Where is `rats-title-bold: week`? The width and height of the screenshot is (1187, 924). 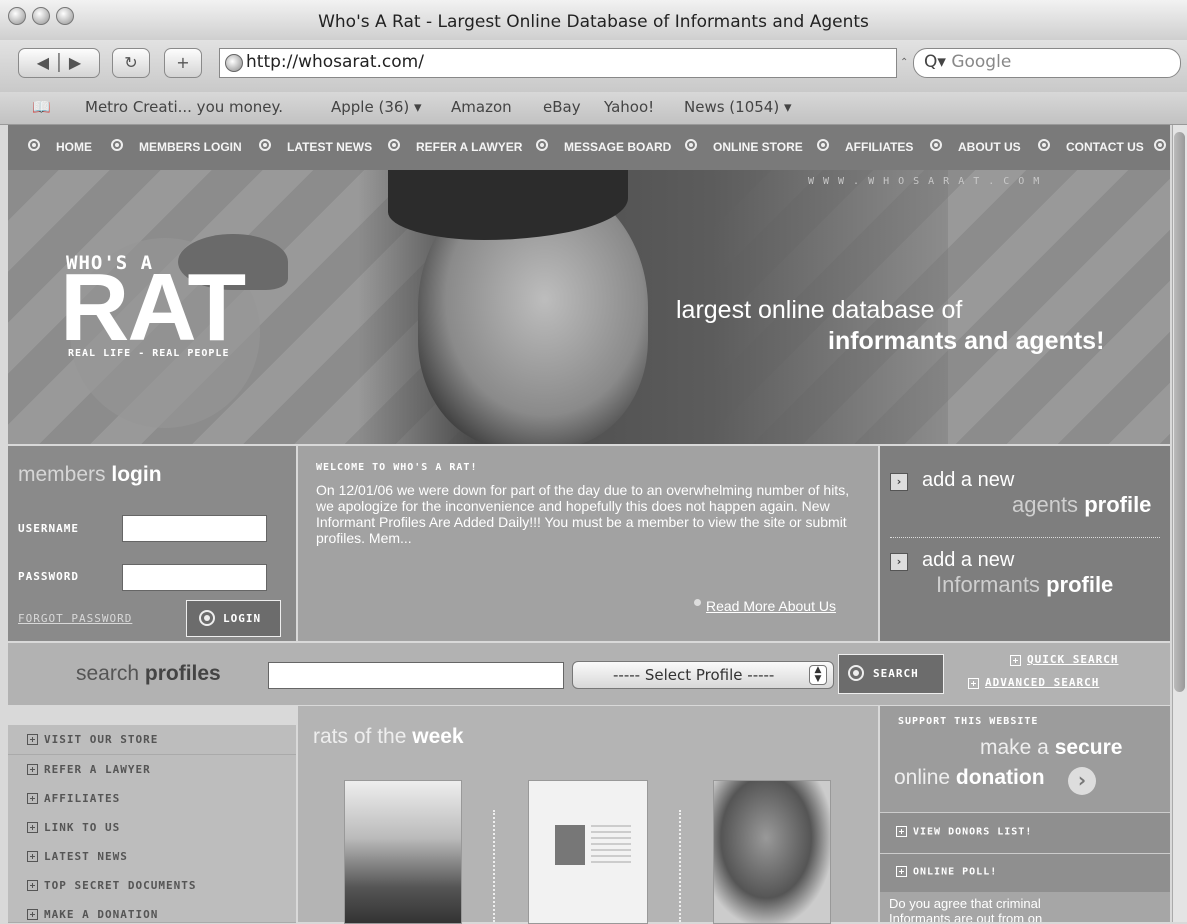 rats-title-bold: week is located at coordinates (438, 736).